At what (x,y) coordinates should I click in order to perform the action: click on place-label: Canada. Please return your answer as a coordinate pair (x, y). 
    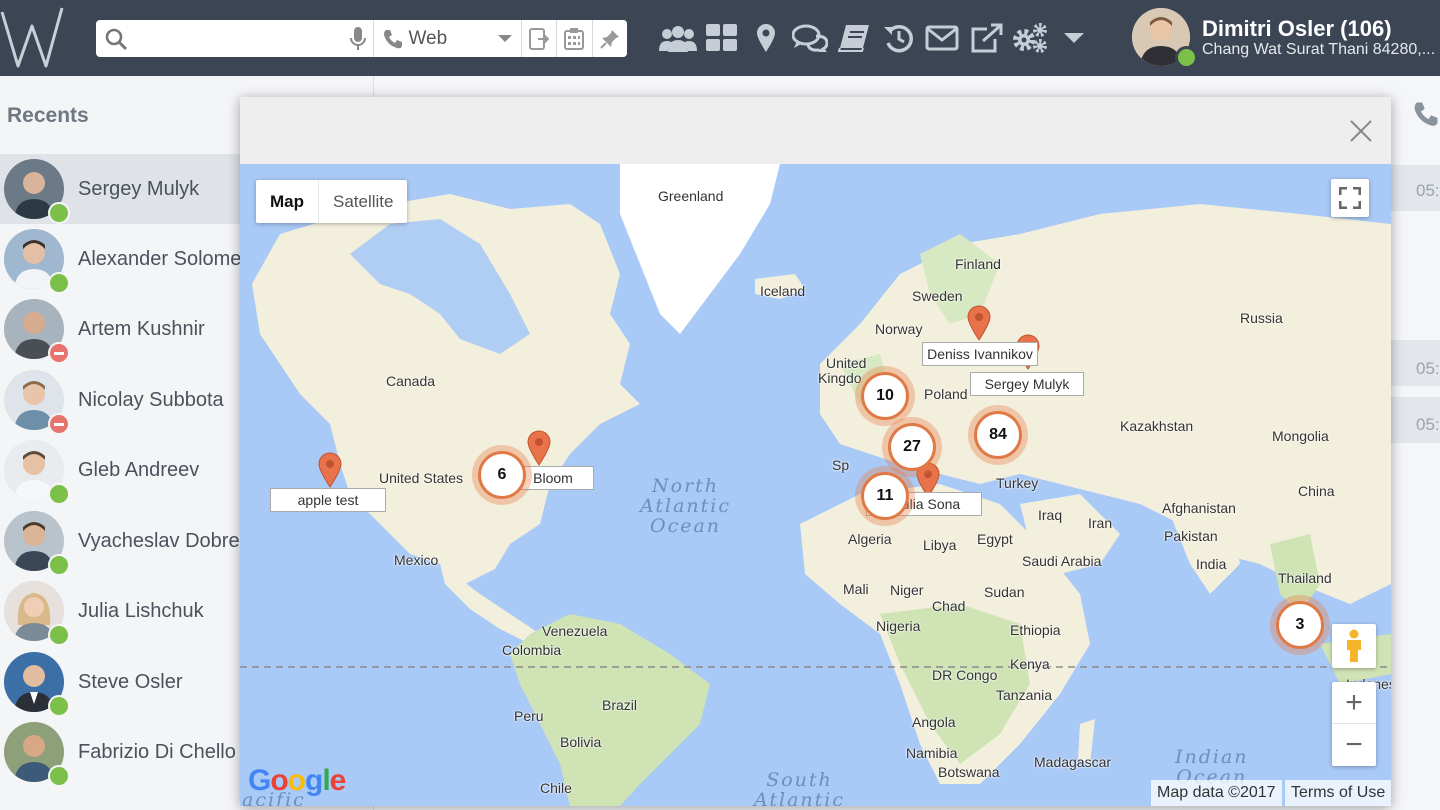
    Looking at the image, I should click on (411, 381).